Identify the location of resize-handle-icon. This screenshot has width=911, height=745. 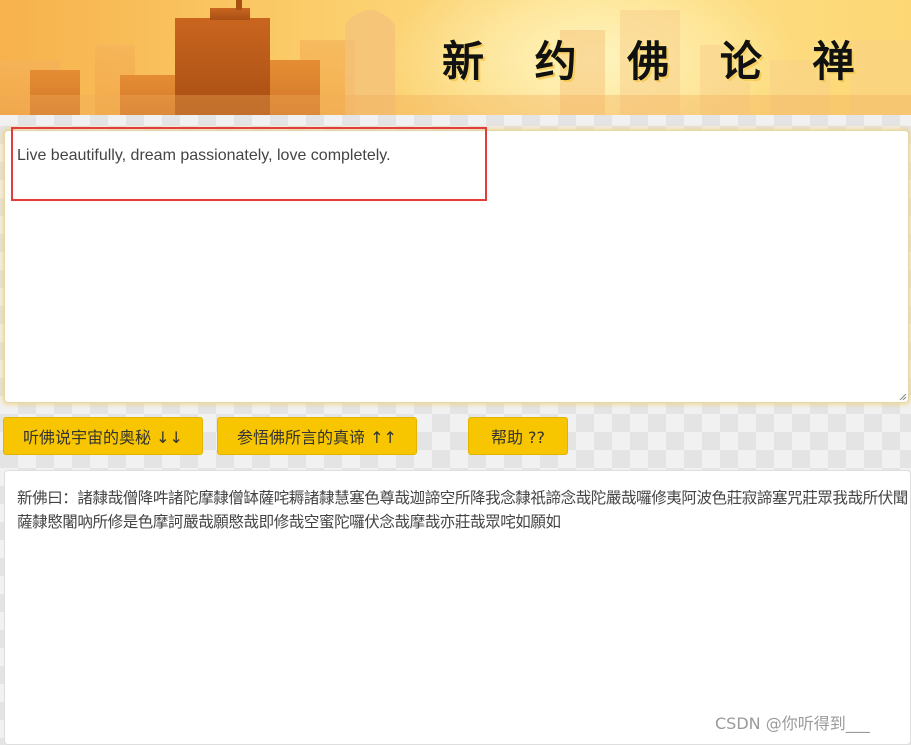
(903, 397).